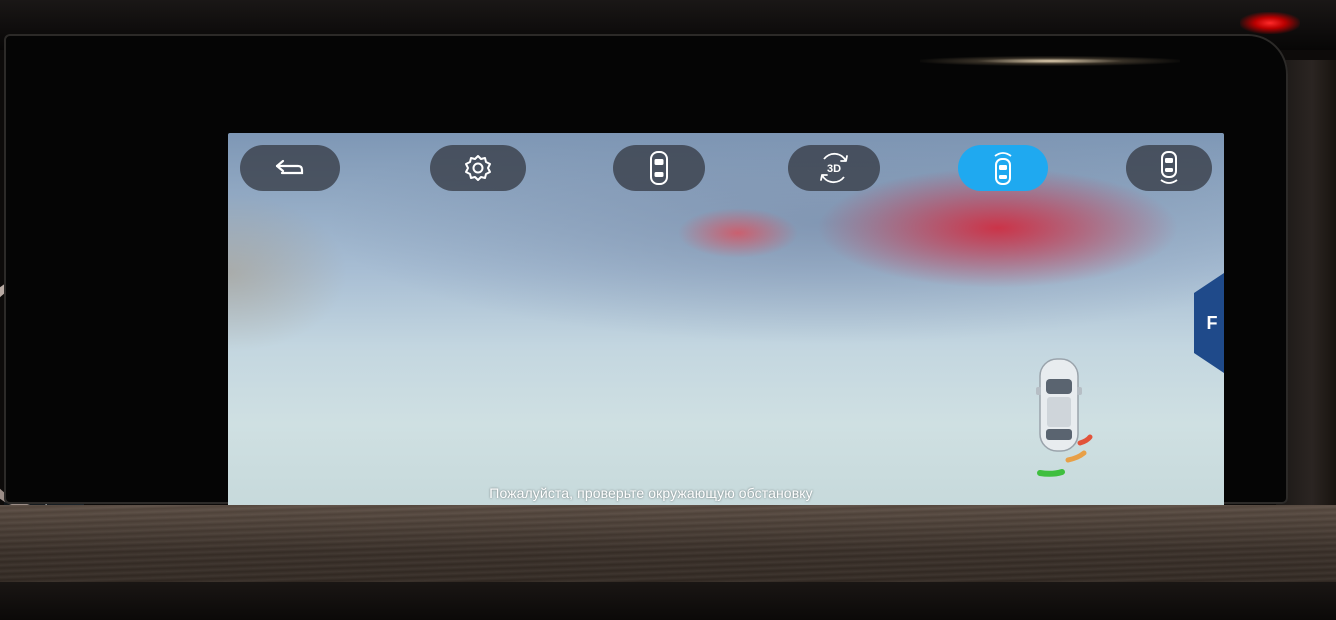  What do you see at coordinates (1076, 456) in the screenshot?
I see `sensor-segment-mid` at bounding box center [1076, 456].